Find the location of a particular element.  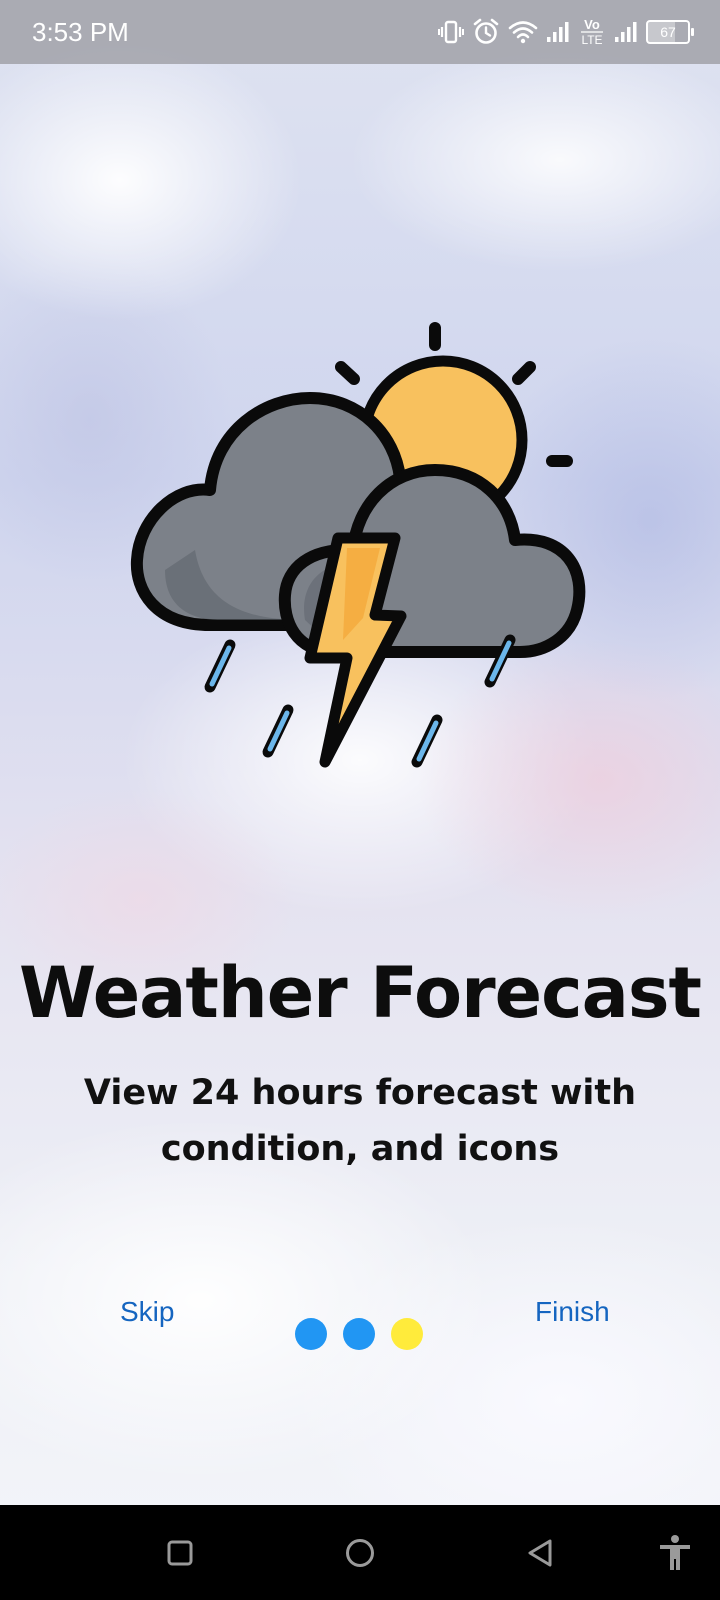

volte-icon: Vo LTE is located at coordinates (592, 32).